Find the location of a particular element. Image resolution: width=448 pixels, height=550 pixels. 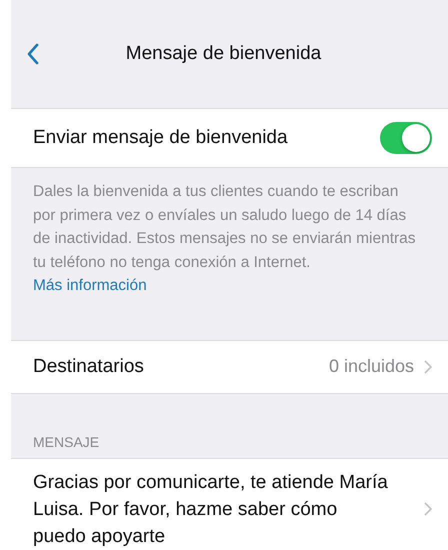

row-value: 0 incluidos is located at coordinates (371, 366).